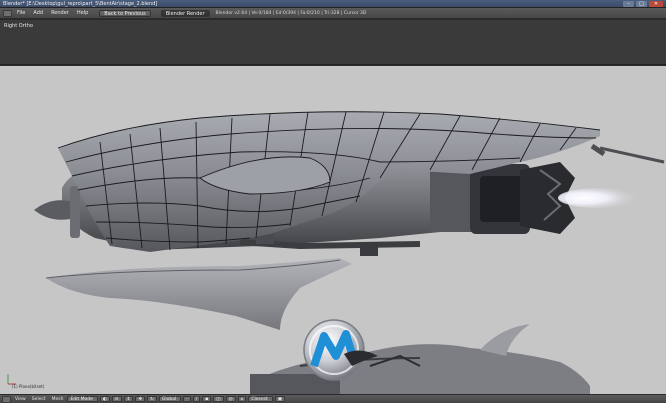  Describe the element at coordinates (185, 13) in the screenshot. I see `render-engine-select: Blender Render` at that location.